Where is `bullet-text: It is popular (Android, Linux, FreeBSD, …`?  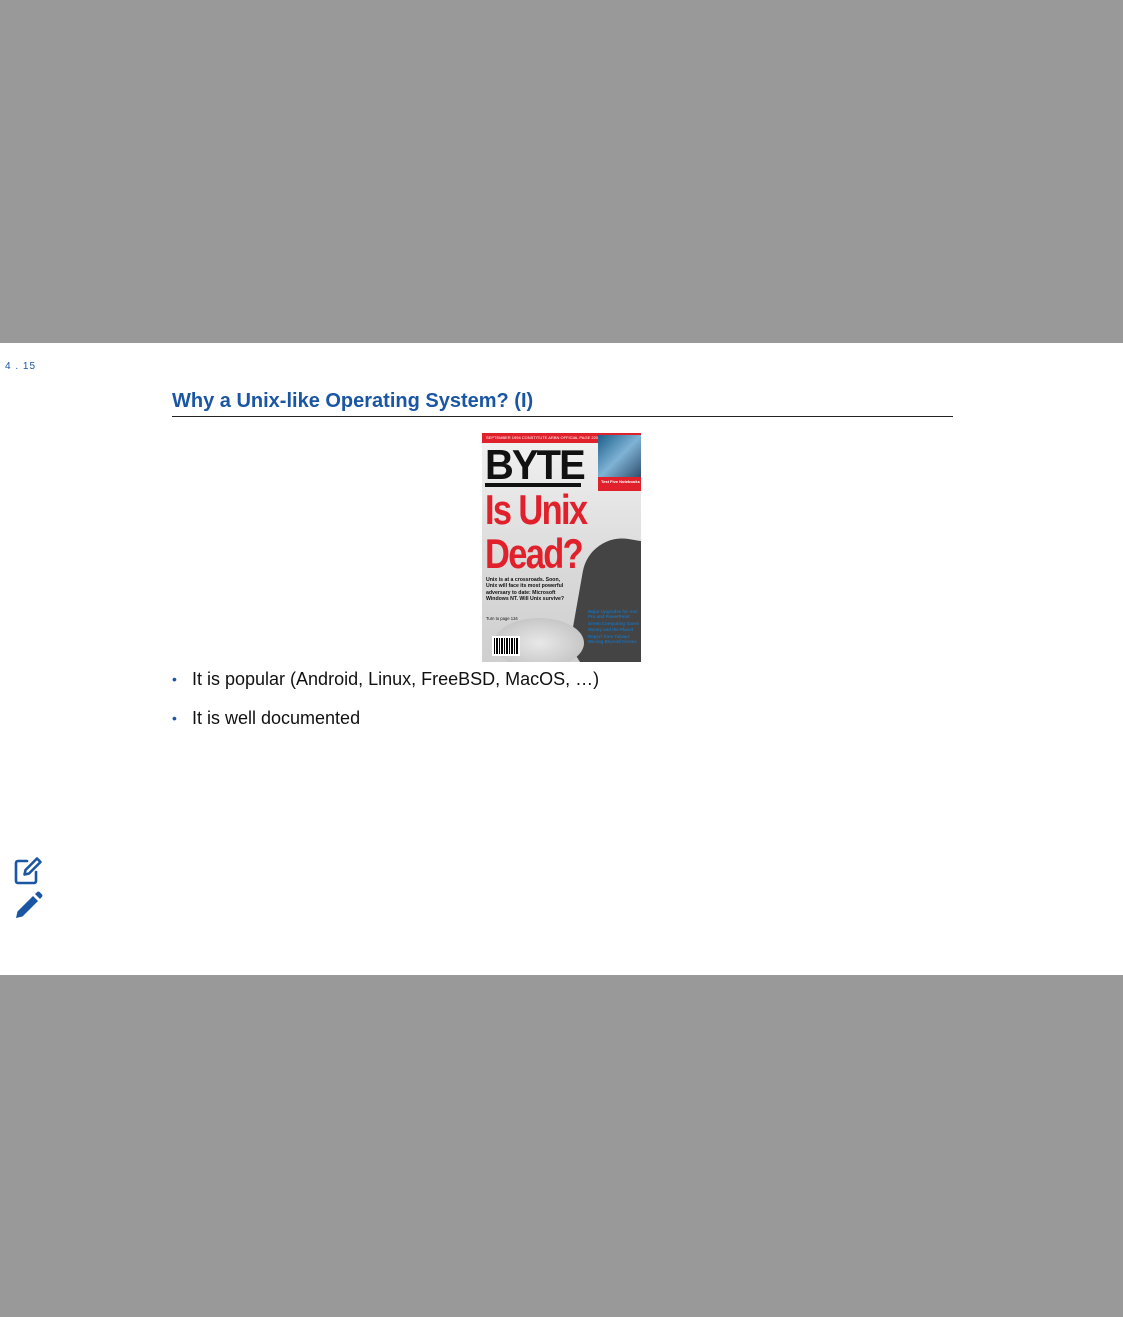
bullet-text: It is popular (Android, Linux, FreeBSD, … is located at coordinates (396, 679).